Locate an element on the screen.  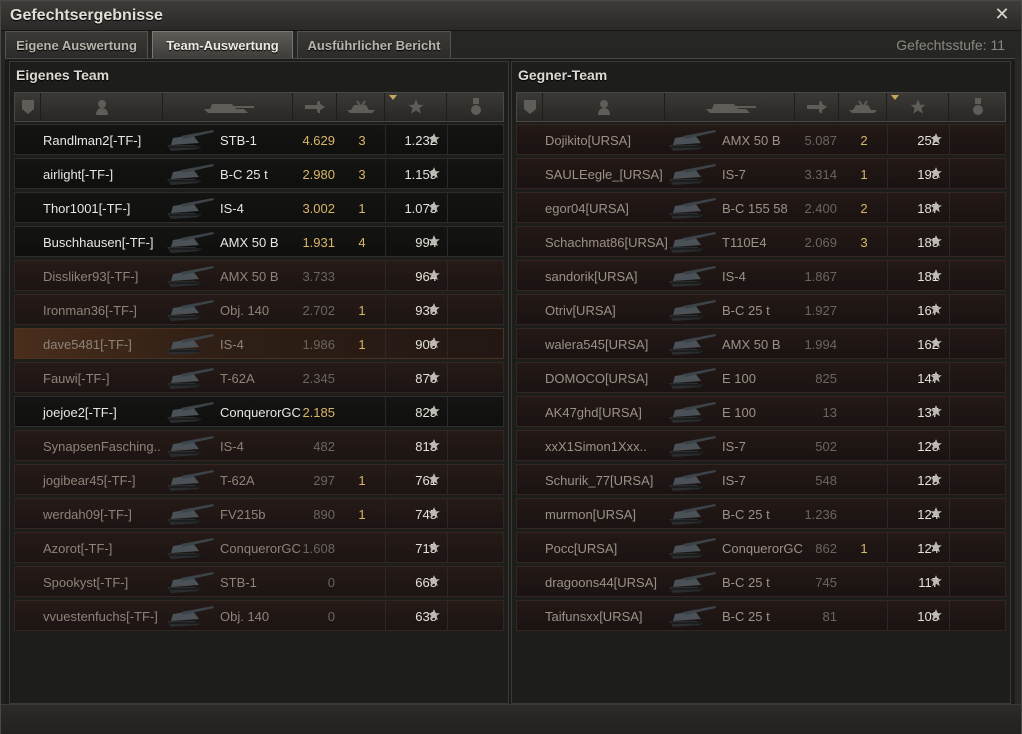
experience-star-icon is located at coordinates (918, 107).